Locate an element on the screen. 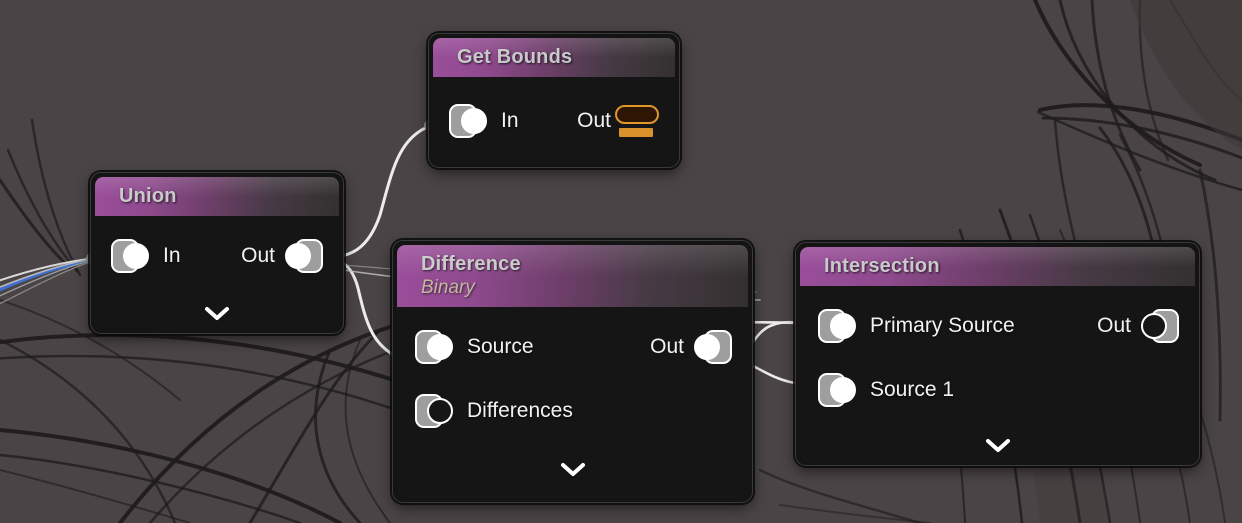  port-label-union-out: Out is located at coordinates (258, 255).